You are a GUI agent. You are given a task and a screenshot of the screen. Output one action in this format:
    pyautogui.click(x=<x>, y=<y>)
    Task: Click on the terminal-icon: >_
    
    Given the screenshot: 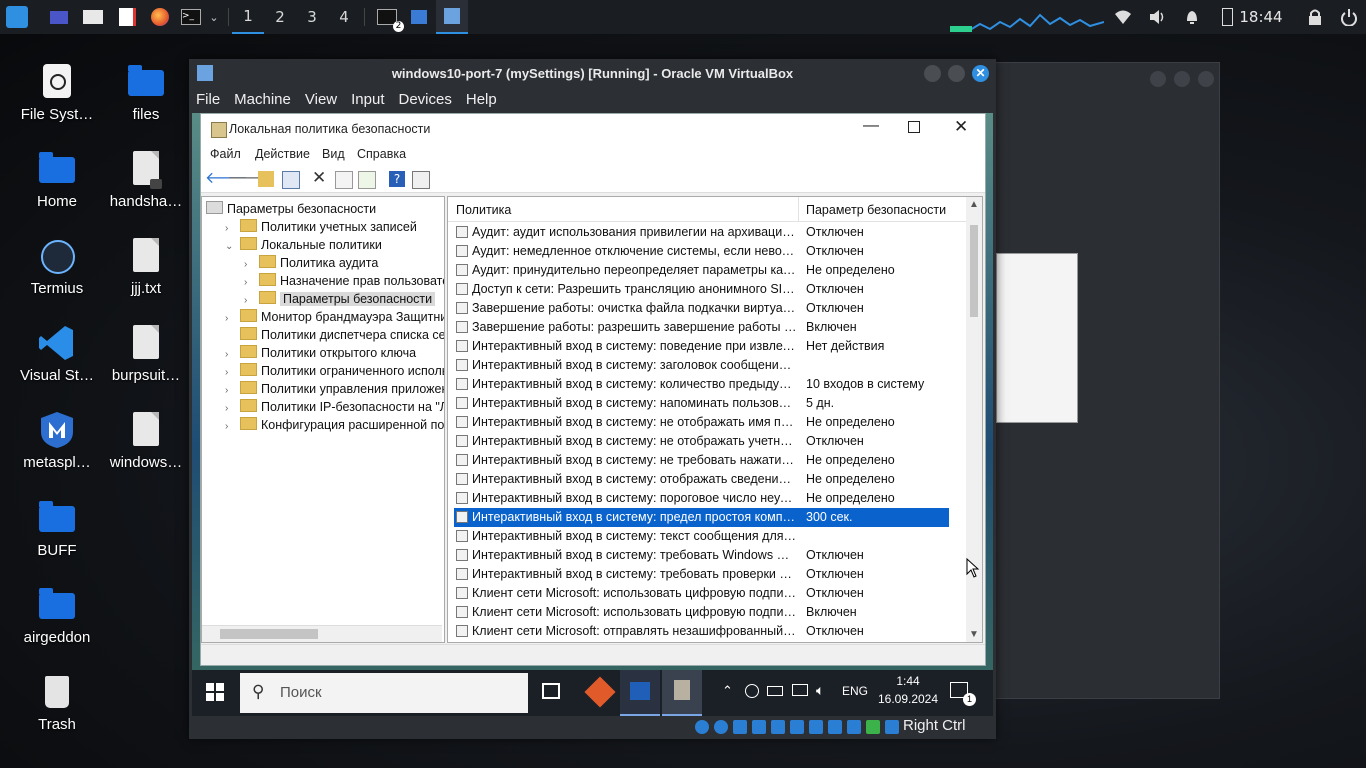 What is the action you would take?
    pyautogui.click(x=191, y=17)
    